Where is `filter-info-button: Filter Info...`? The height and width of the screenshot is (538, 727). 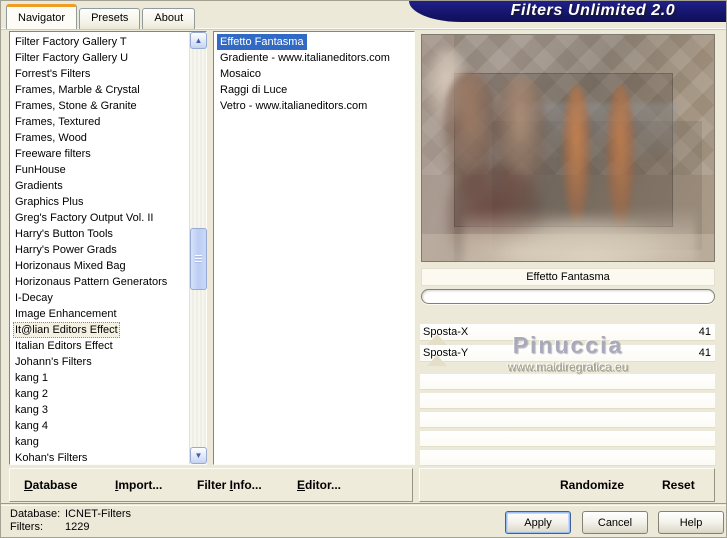 filter-info-button: Filter Info... is located at coordinates (229, 485).